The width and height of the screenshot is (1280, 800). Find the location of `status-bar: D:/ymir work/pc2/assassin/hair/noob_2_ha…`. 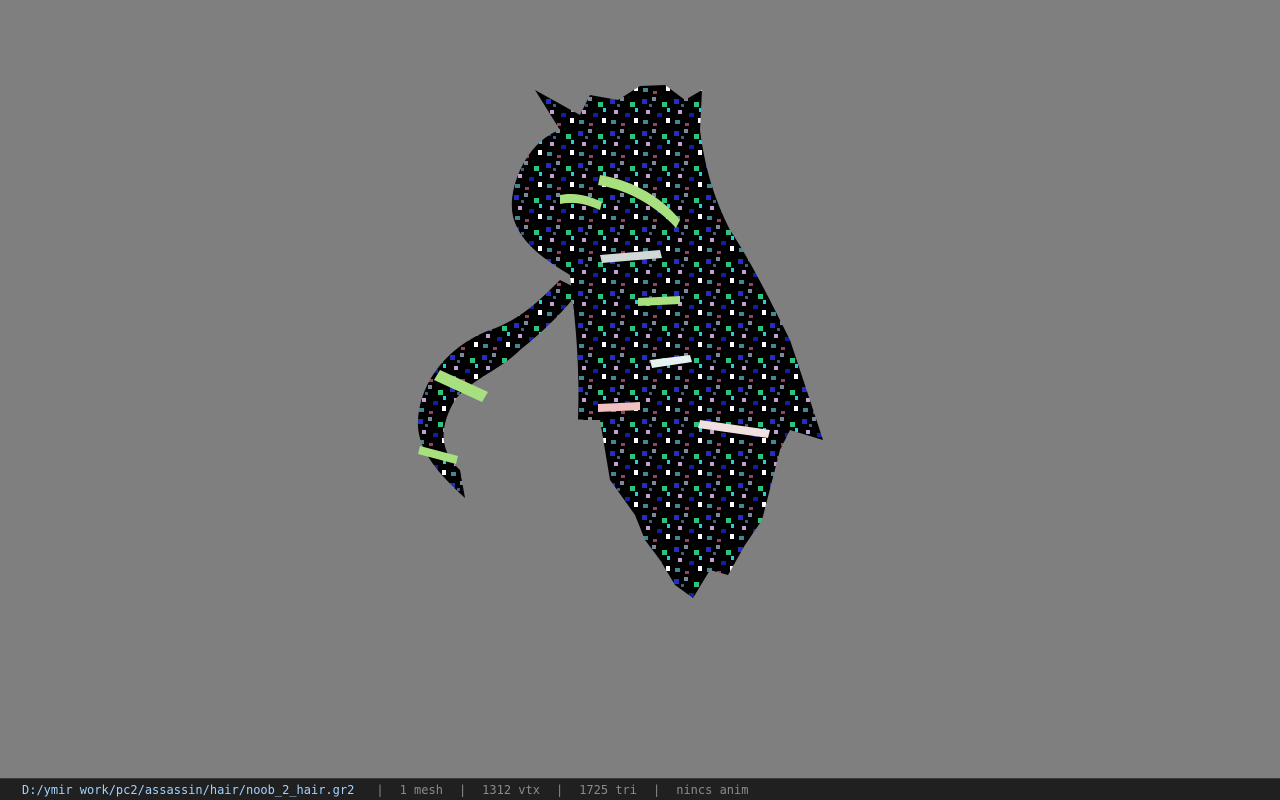

status-bar: D:/ymir work/pc2/assassin/hair/noob_2_ha… is located at coordinates (640, 789).